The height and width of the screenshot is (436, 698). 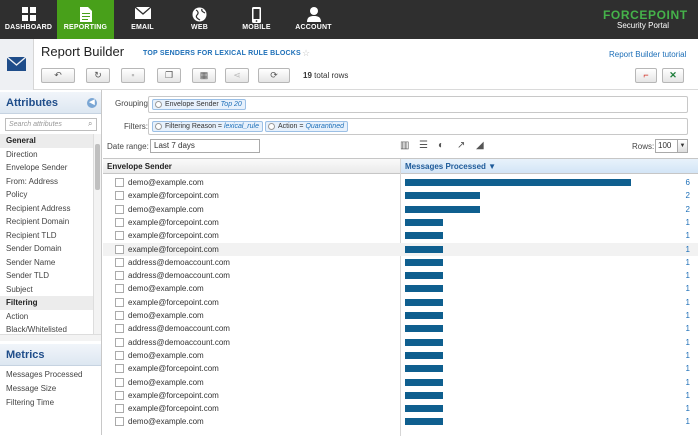 What do you see at coordinates (274, 75) in the screenshot?
I see `reload-button: ⟳` at bounding box center [274, 75].